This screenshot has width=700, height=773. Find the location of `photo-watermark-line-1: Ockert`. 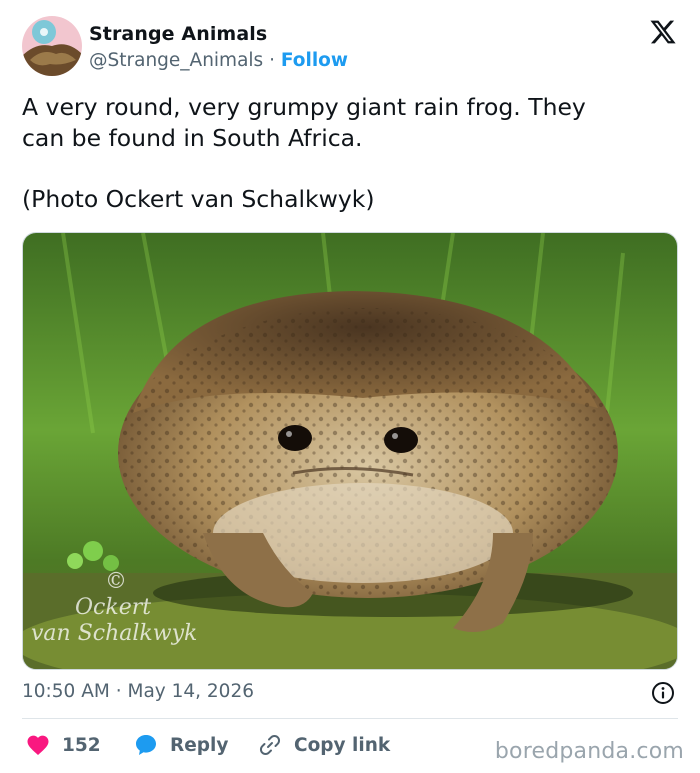

photo-watermark-line-1: Ockert is located at coordinates (113, 607).